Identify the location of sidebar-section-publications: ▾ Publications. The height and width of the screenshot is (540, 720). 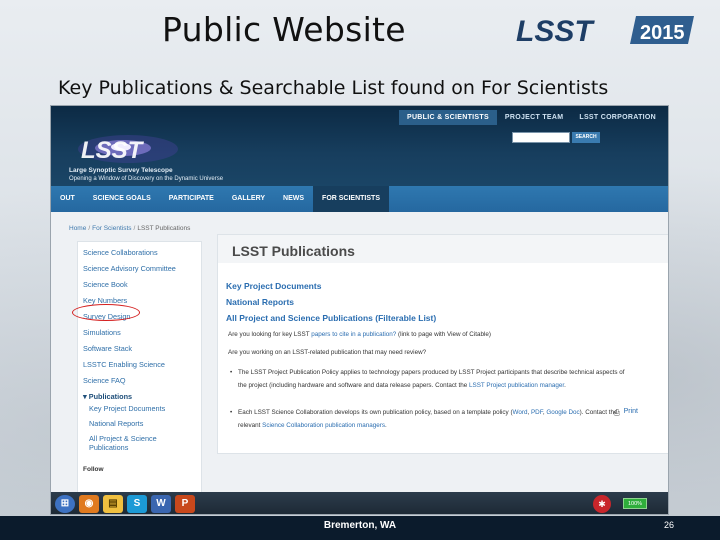
(139, 396).